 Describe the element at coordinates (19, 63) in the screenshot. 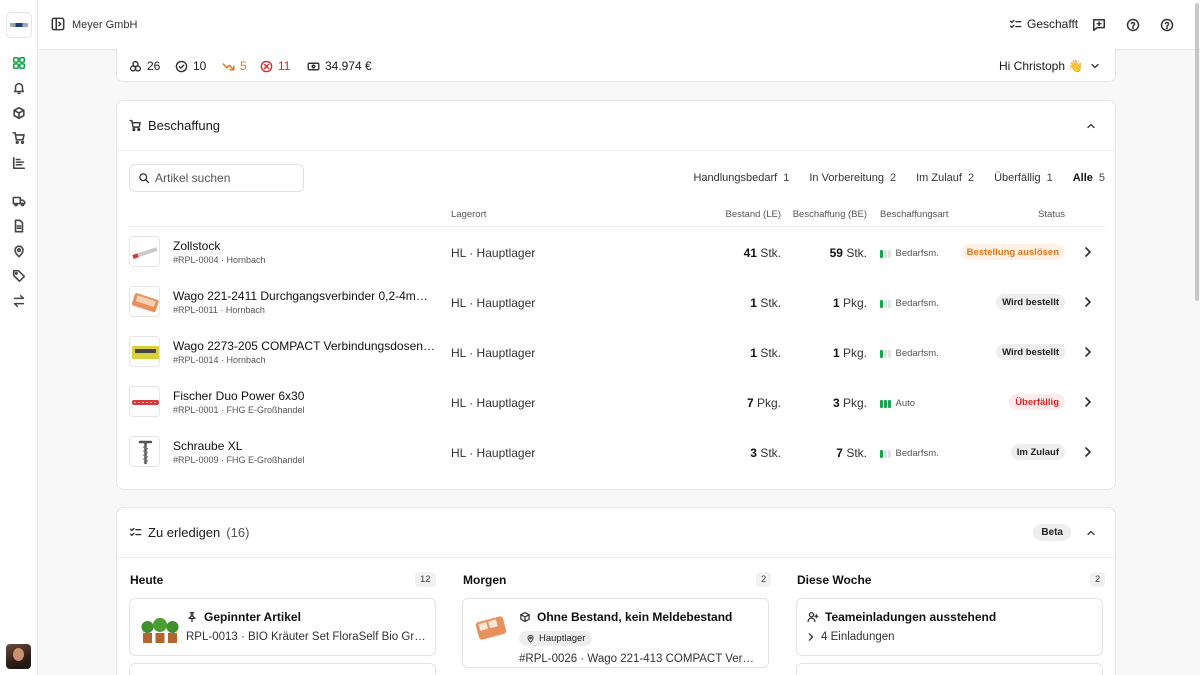

I see `dashboard-icon` at that location.